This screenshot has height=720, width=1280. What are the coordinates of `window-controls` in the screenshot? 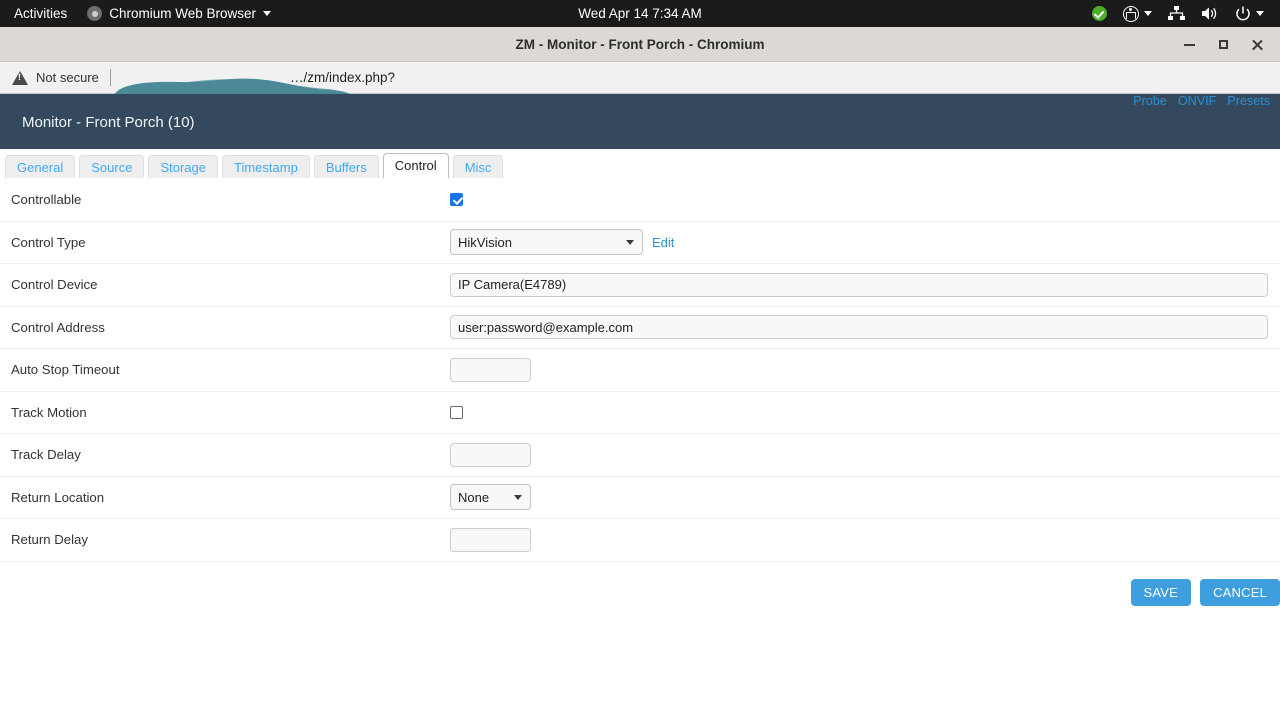 It's located at (1223, 44).